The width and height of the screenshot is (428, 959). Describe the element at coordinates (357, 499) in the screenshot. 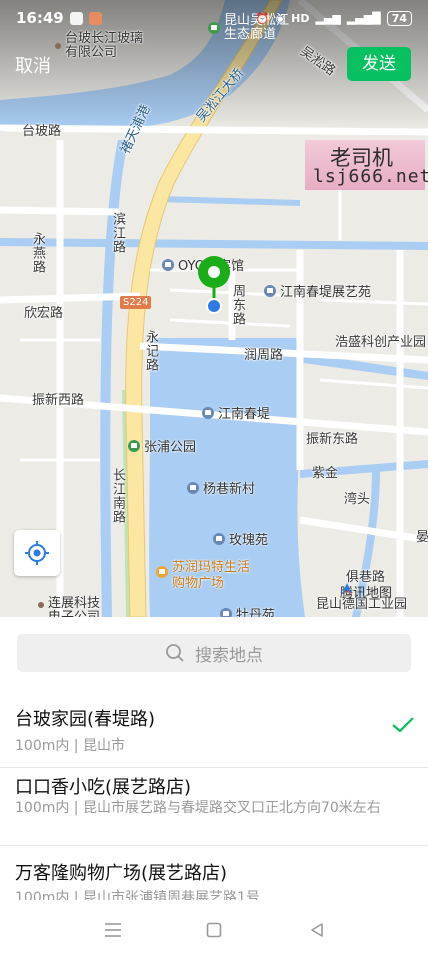

I see `map-label-area: 湾头` at that location.